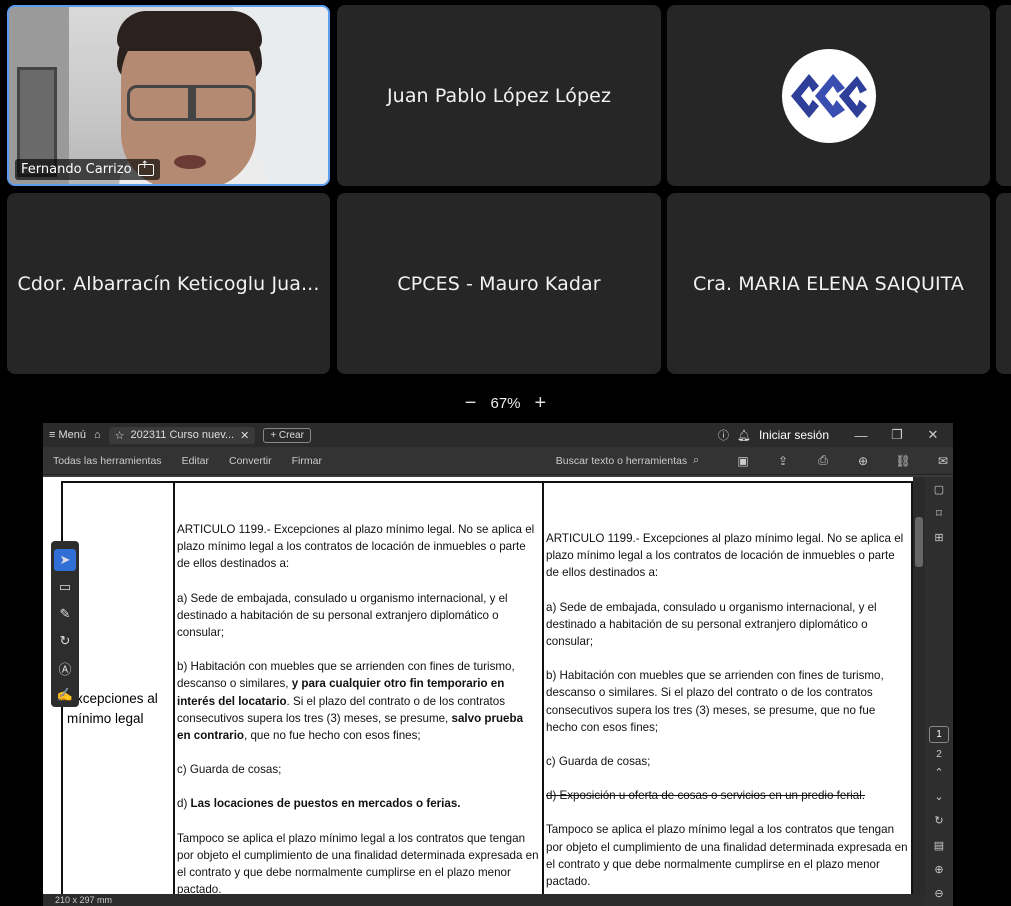  What do you see at coordinates (783, 461) in the screenshot?
I see `upload-icon: ⇪` at bounding box center [783, 461].